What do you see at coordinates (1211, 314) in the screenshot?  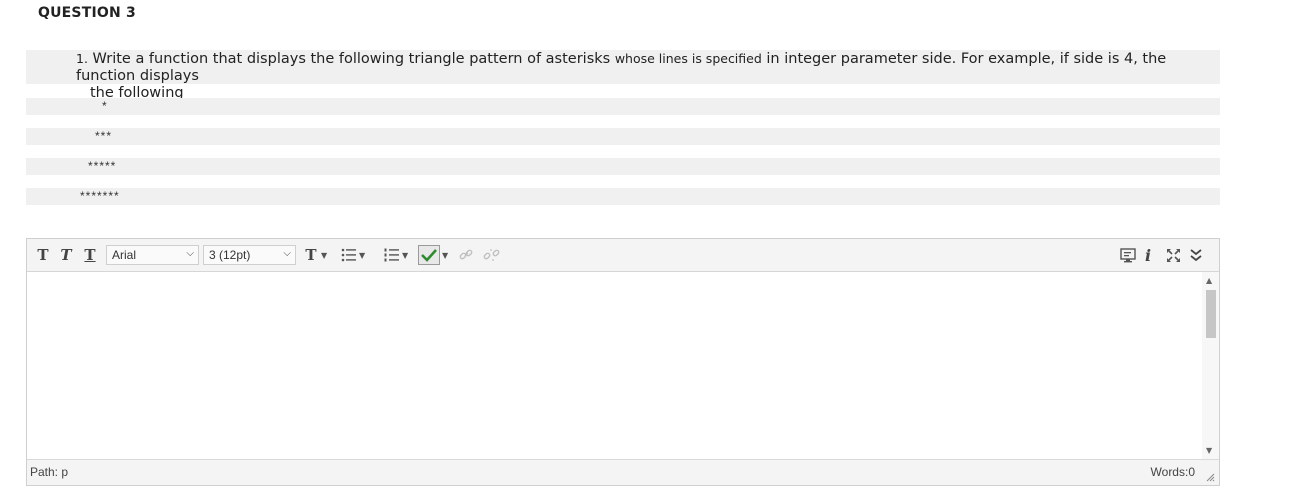 I see `scrollbar-thumb` at bounding box center [1211, 314].